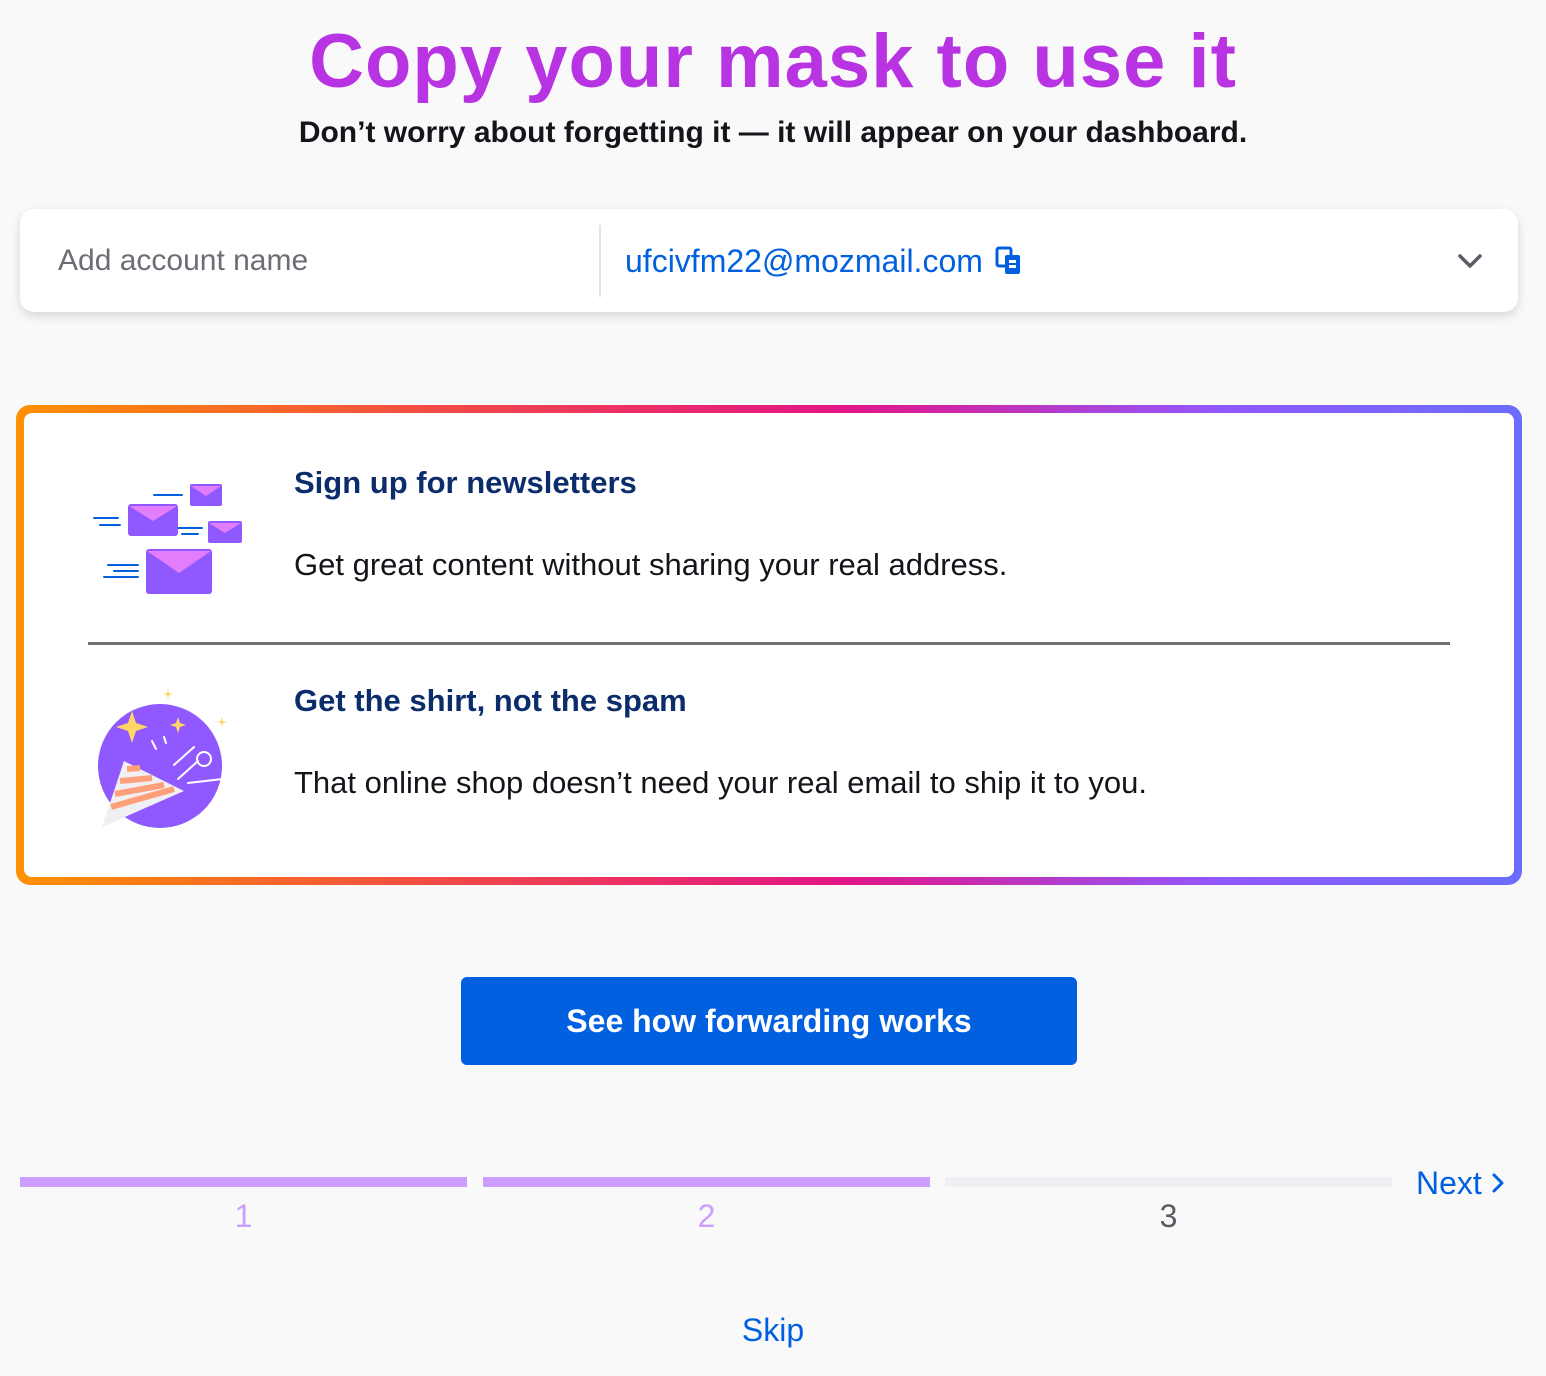 The height and width of the screenshot is (1376, 1546). Describe the element at coordinates (1009, 261) in the screenshot. I see `copy-icon` at that location.